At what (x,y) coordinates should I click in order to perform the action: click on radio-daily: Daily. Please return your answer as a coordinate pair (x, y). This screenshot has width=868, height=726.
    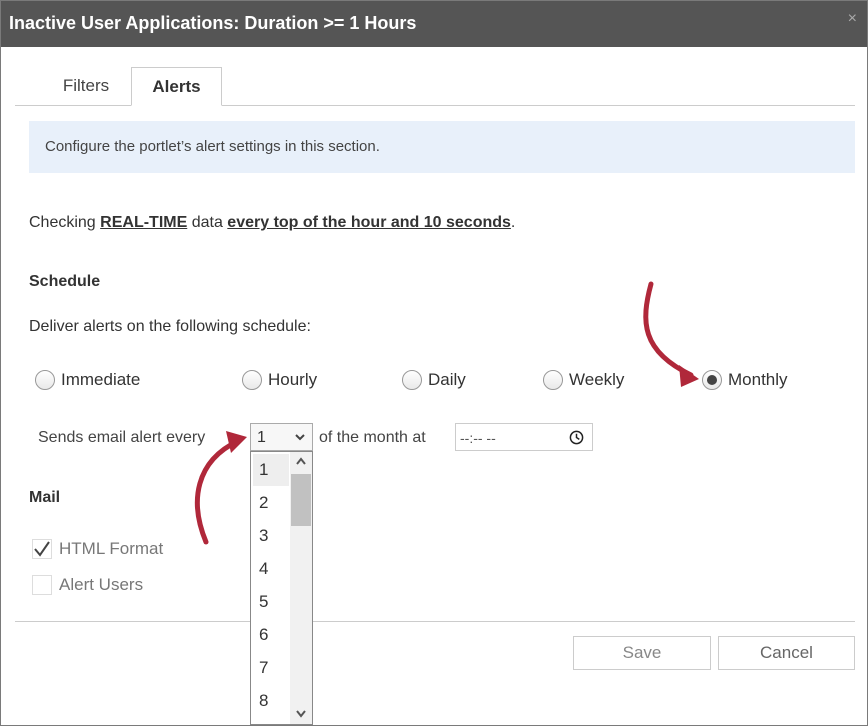
    Looking at the image, I should click on (434, 380).